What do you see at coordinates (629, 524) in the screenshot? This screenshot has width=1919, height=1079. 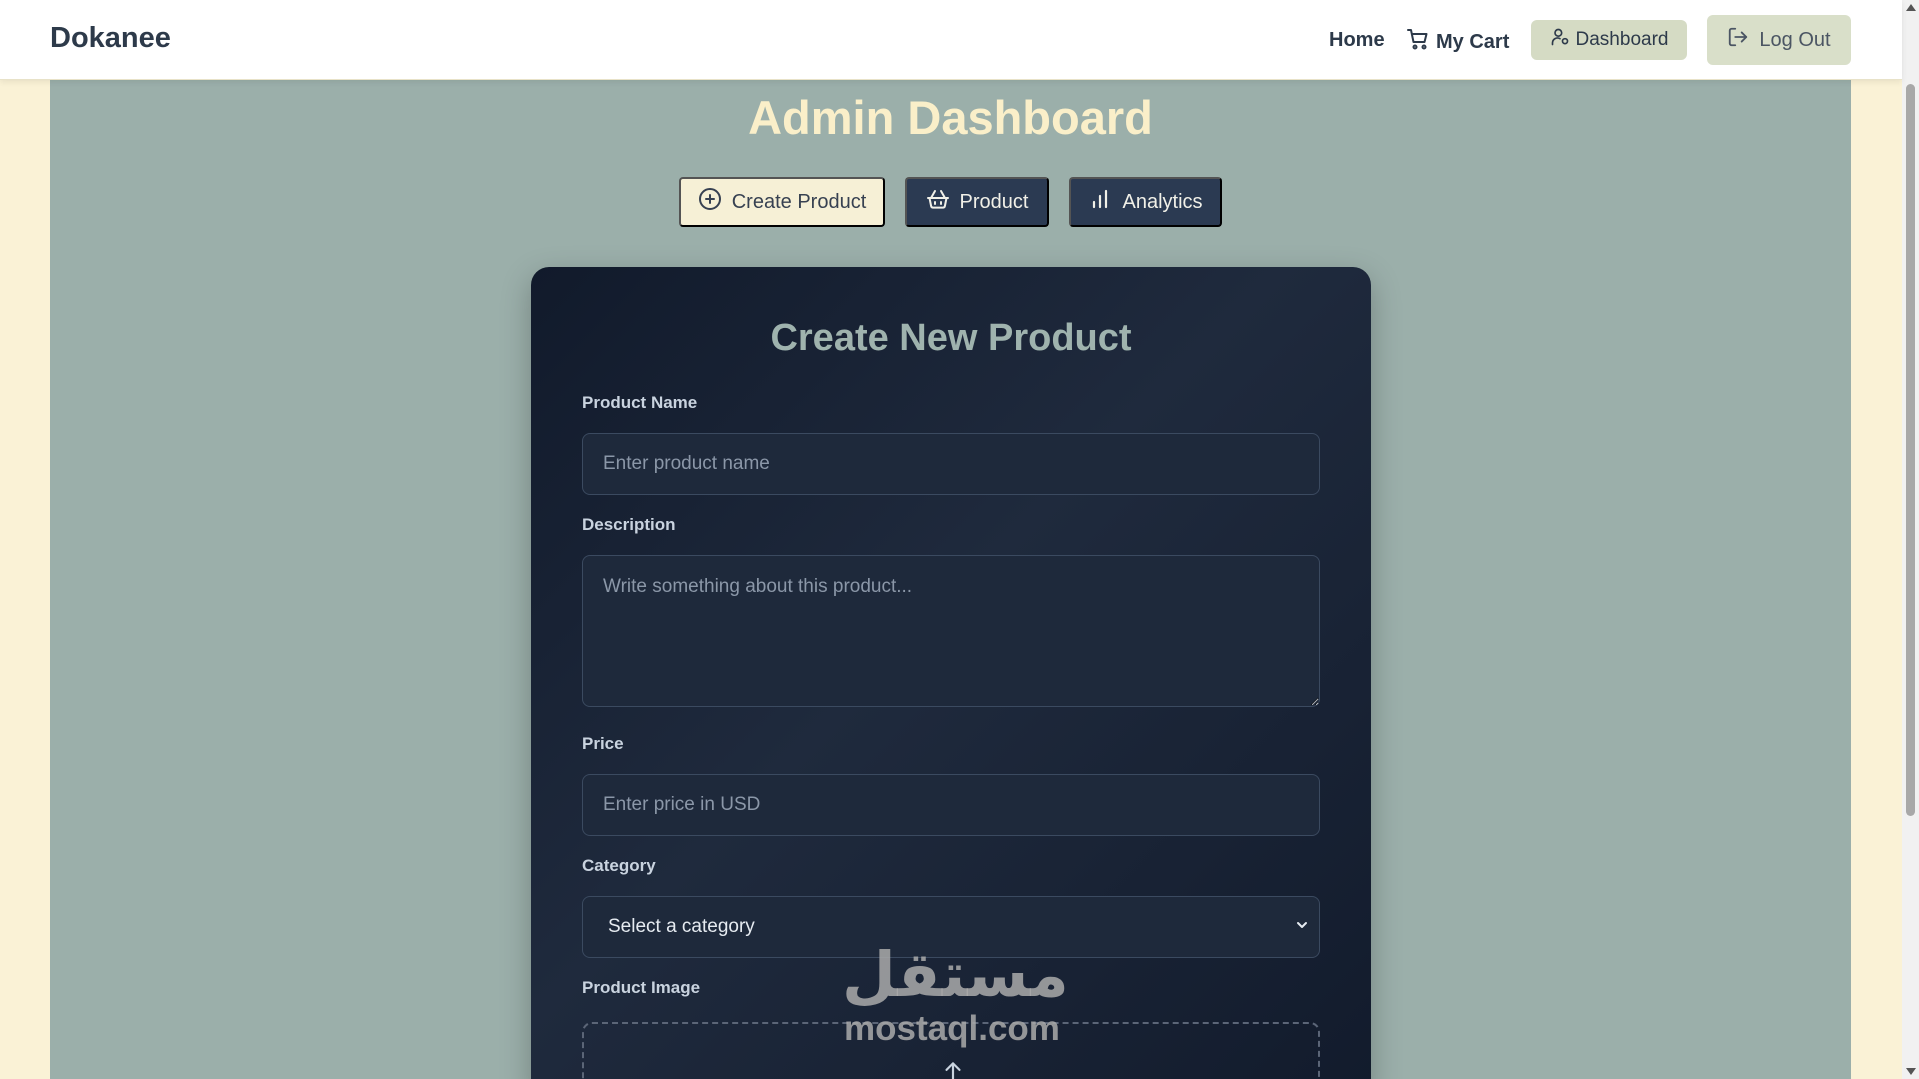 I see `description-label: Description` at bounding box center [629, 524].